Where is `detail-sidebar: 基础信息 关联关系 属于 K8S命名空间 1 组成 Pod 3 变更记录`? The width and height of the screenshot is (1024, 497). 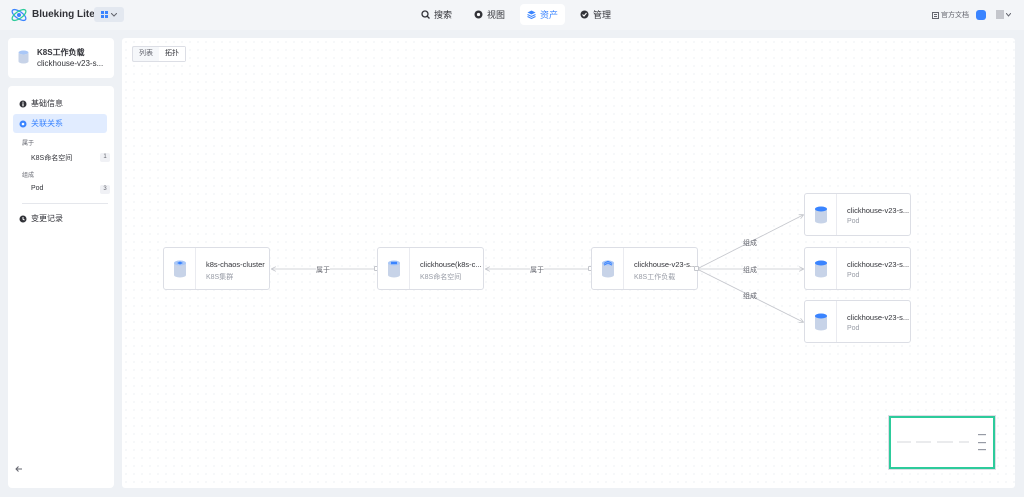 detail-sidebar: 基础信息 关联关系 属于 K8S命名空间 1 组成 Pod 3 变更记录 is located at coordinates (61, 287).